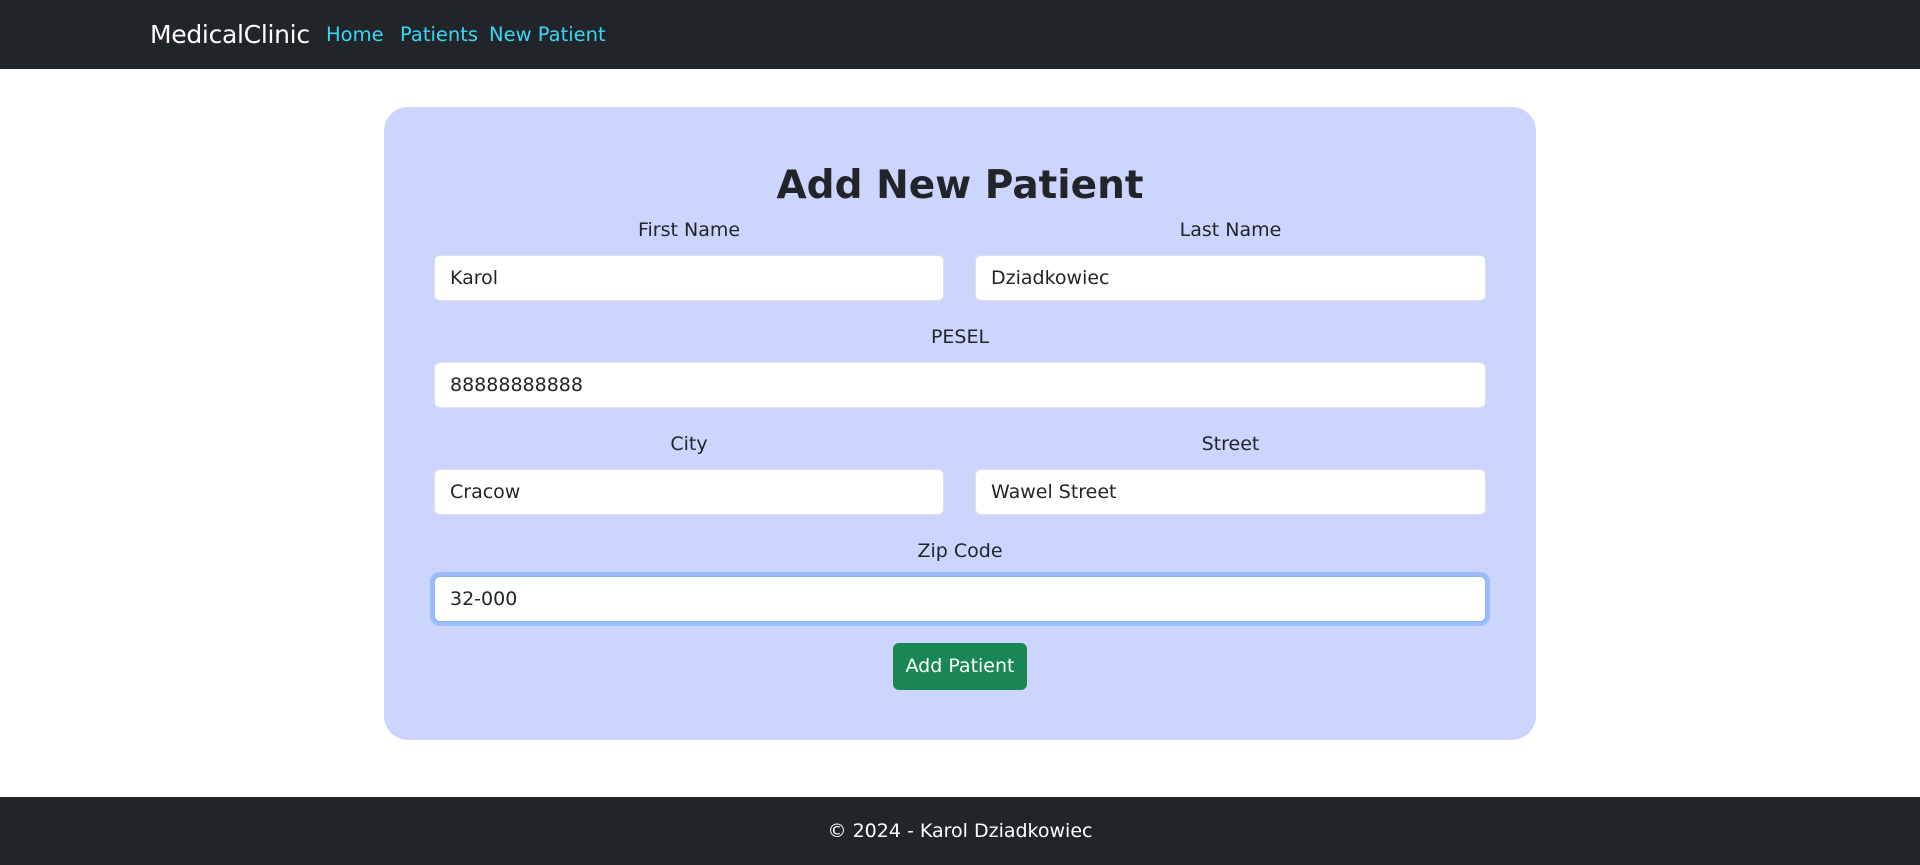 The width and height of the screenshot is (1920, 865). Describe the element at coordinates (689, 230) in the screenshot. I see `first-name-label: First Name` at that location.